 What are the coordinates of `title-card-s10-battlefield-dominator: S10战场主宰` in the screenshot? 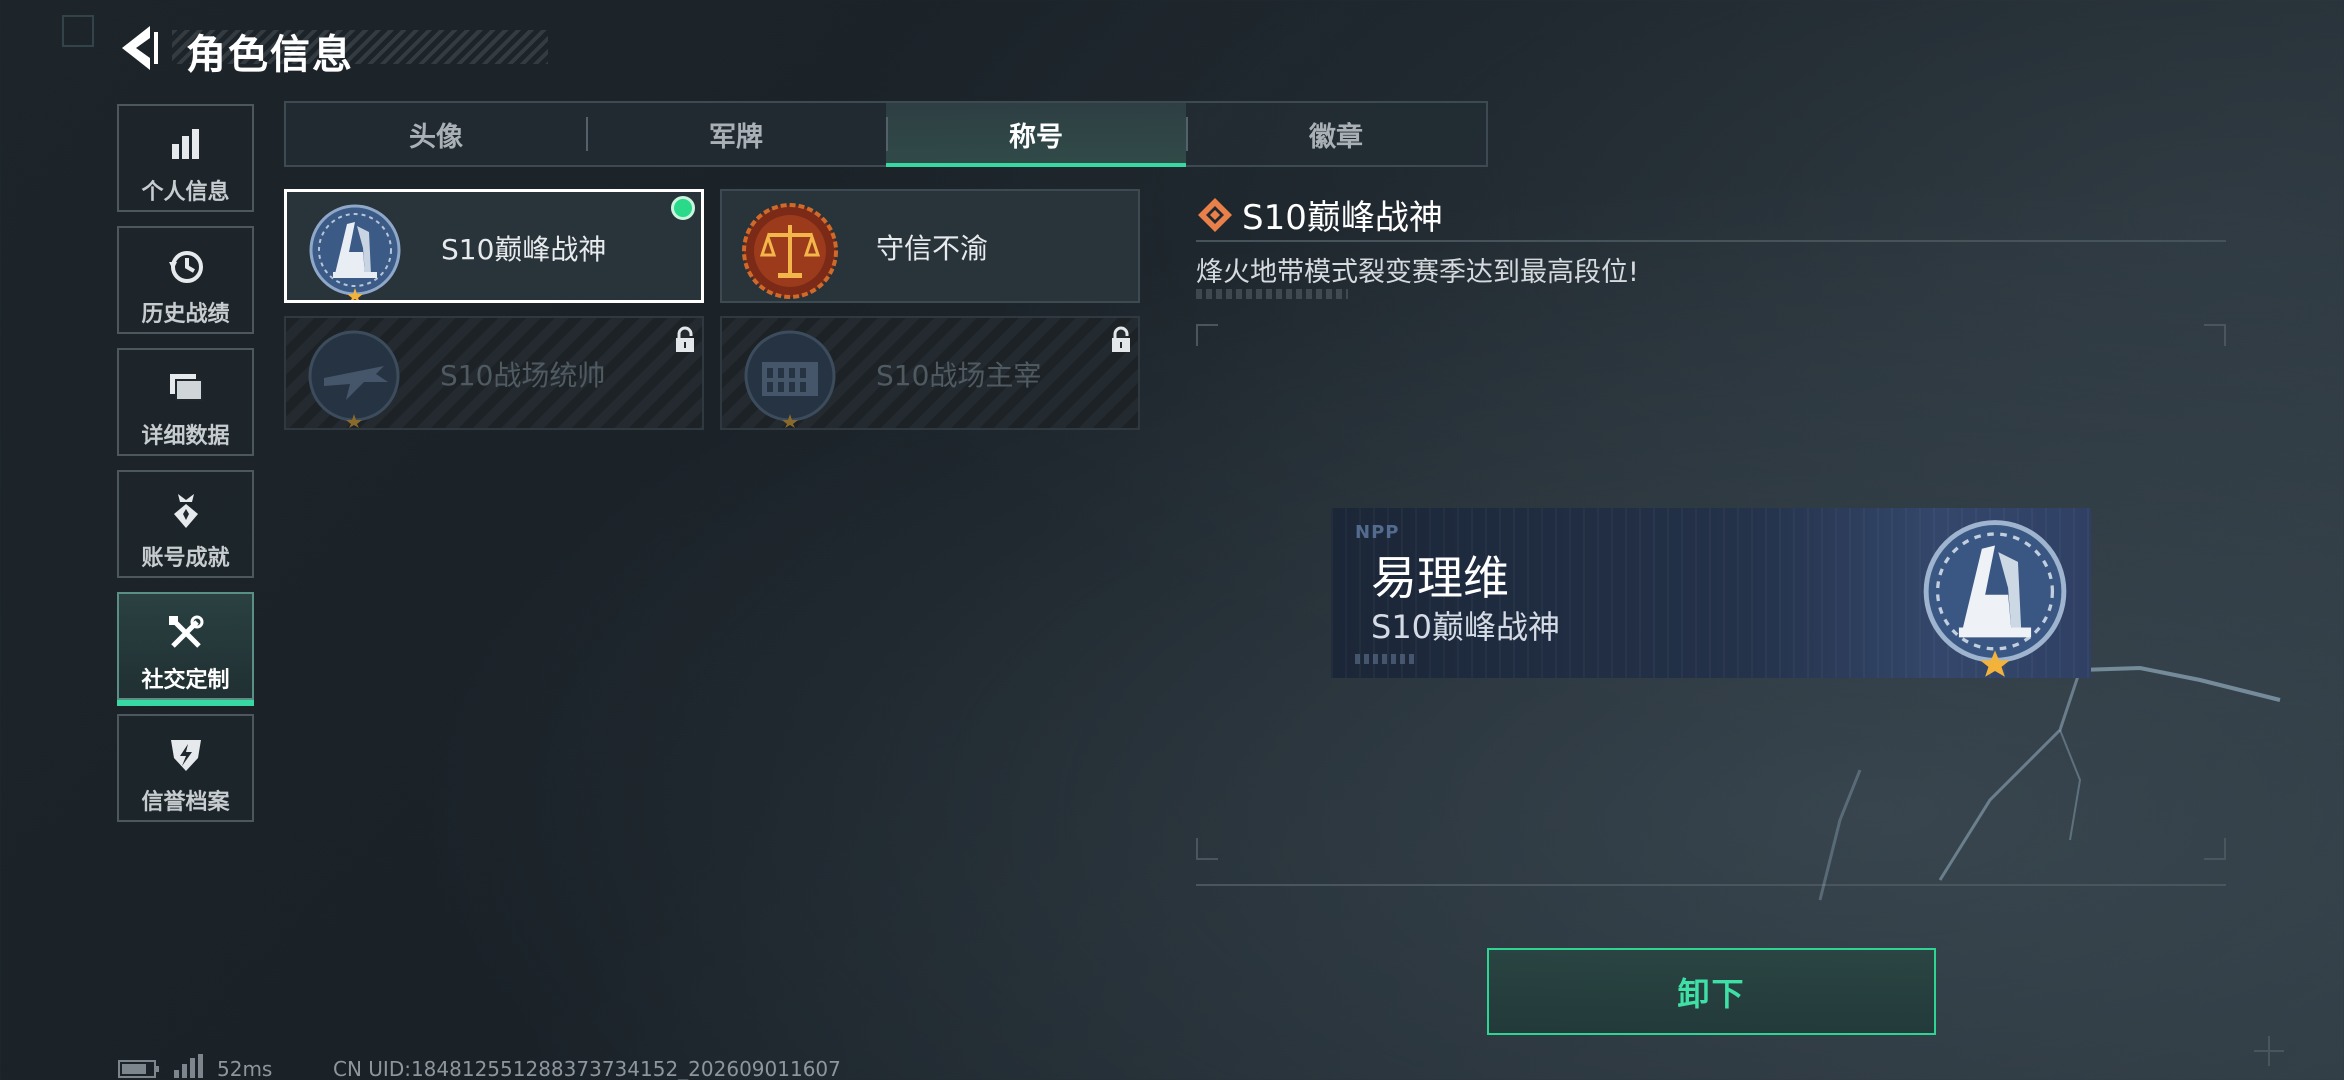 It's located at (930, 373).